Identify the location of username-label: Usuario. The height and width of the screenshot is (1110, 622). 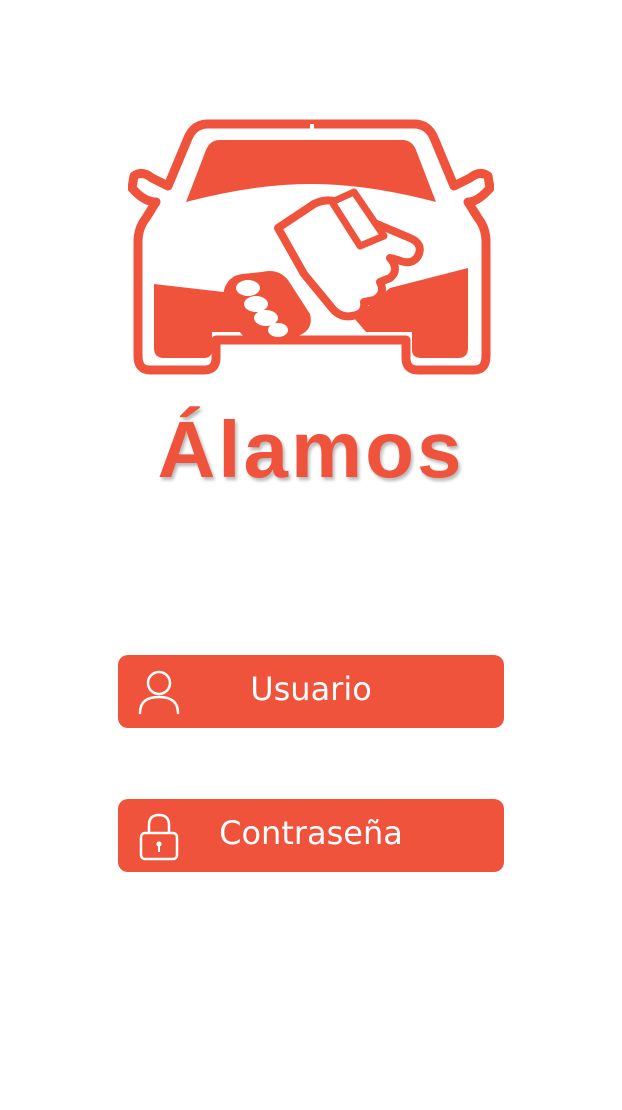
(311, 689).